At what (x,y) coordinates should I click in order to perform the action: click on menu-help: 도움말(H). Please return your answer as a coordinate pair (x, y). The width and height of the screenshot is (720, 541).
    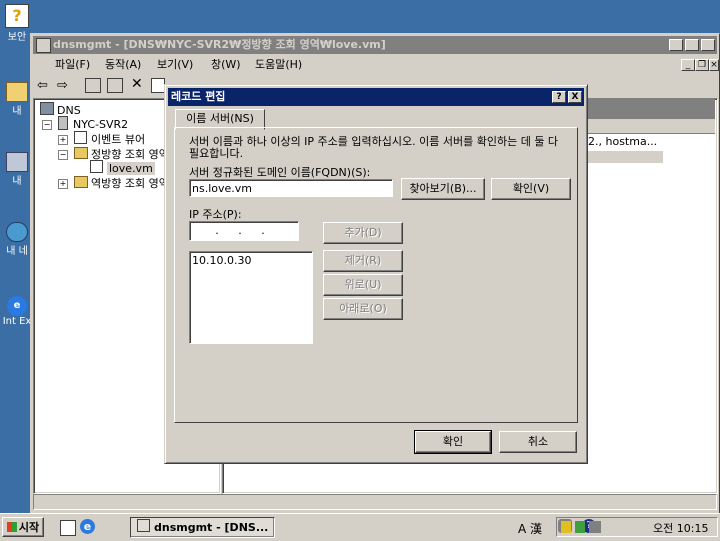
    Looking at the image, I should click on (278, 65).